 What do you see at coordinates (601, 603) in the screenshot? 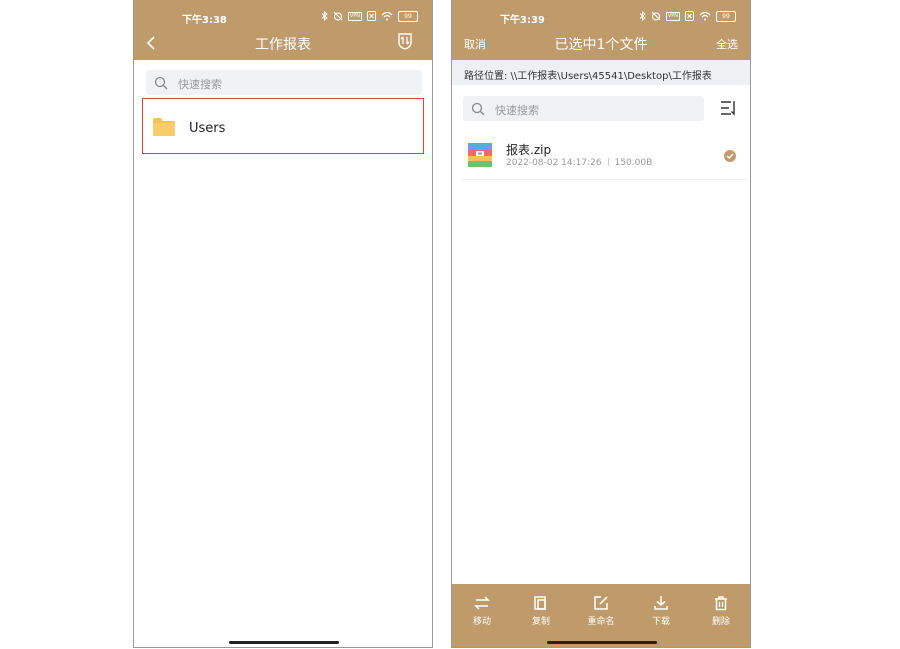
I see `rename-icon` at bounding box center [601, 603].